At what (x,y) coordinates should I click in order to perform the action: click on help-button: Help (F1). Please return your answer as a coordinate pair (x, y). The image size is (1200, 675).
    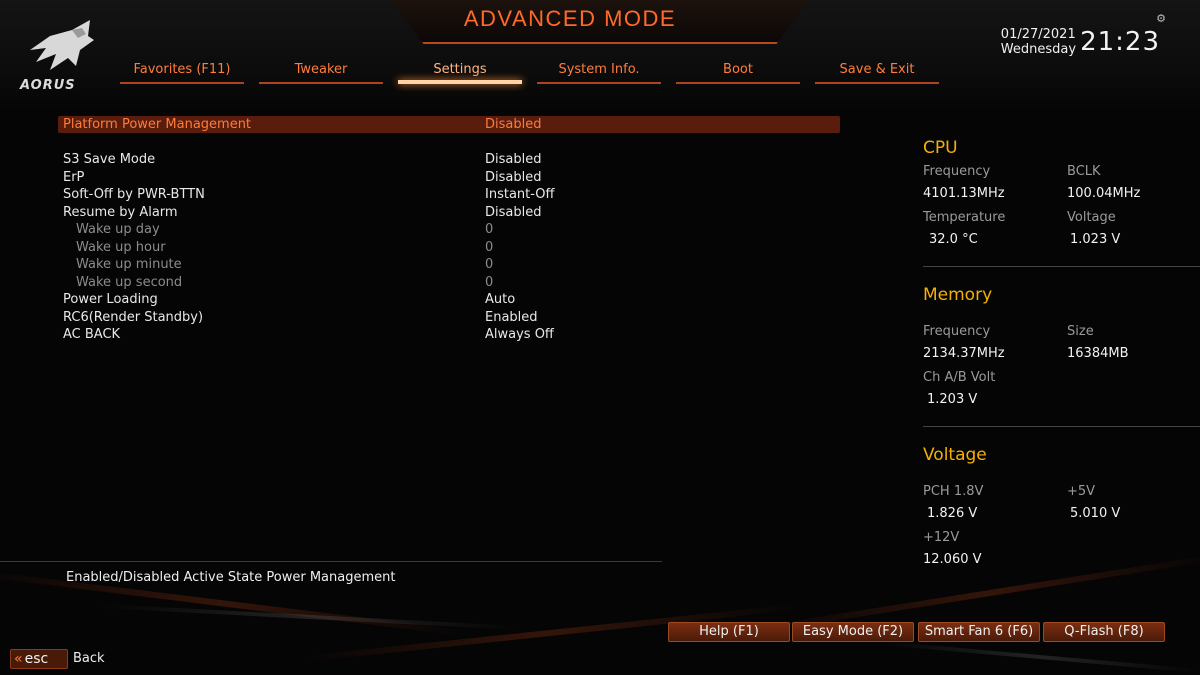
    Looking at the image, I should click on (729, 632).